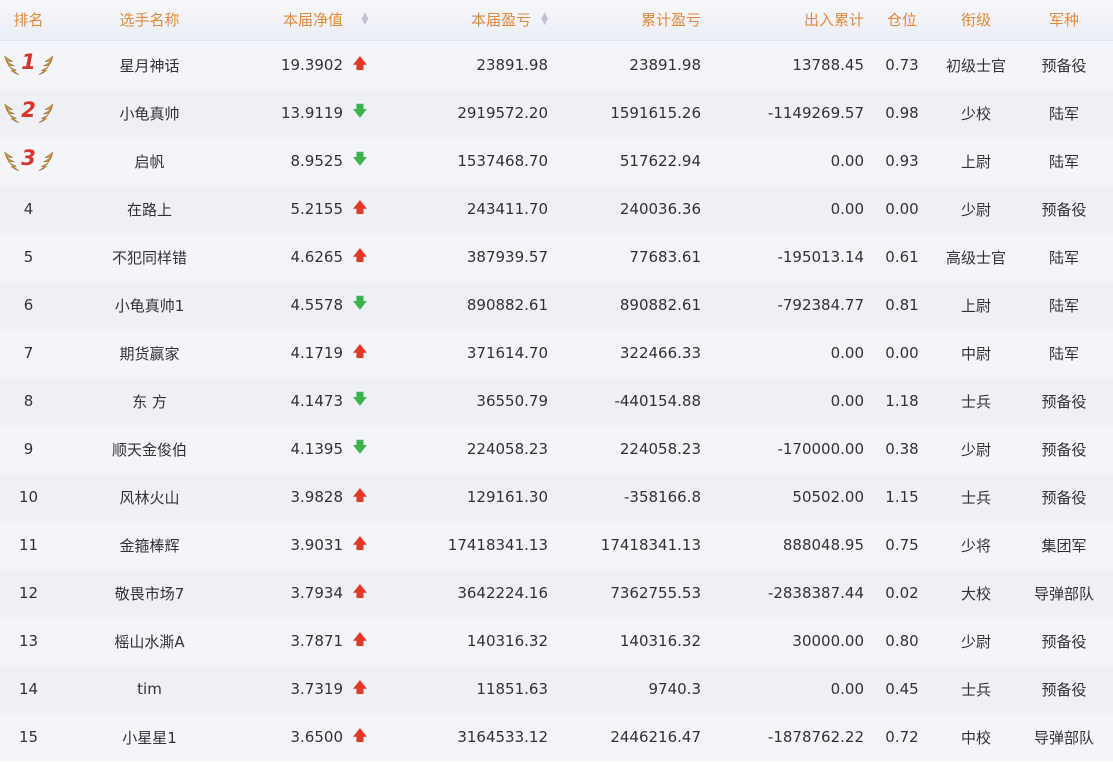 Image resolution: width=1113 pixels, height=763 pixels. I want to click on cumulative-value: 77683.61, so click(665, 257).